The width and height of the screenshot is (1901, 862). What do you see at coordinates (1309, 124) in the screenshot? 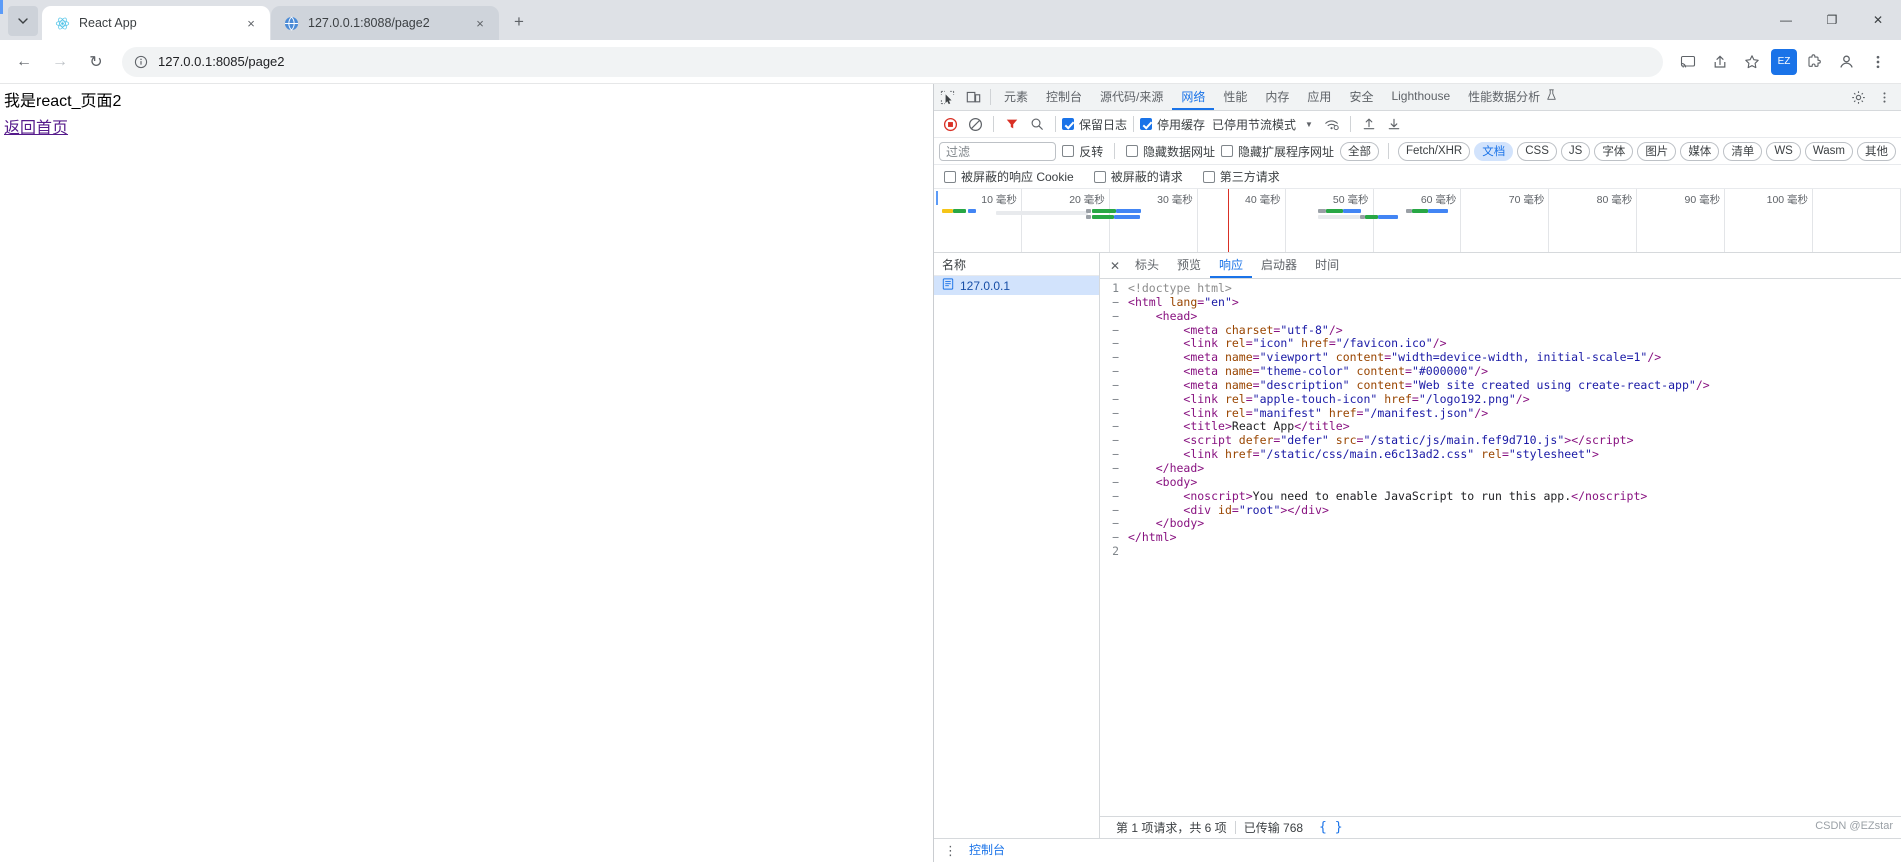
I see `chevron-down-icon: ▼` at bounding box center [1309, 124].